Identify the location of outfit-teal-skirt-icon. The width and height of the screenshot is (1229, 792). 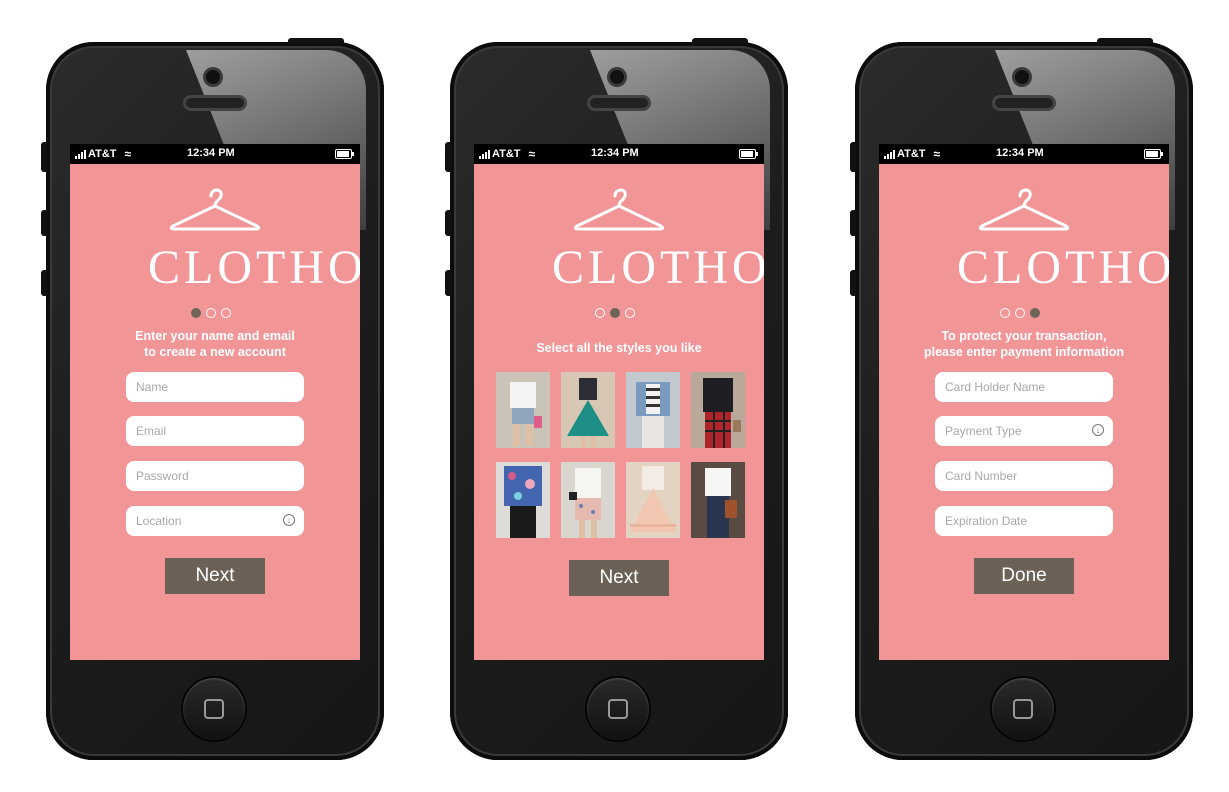
(588, 410).